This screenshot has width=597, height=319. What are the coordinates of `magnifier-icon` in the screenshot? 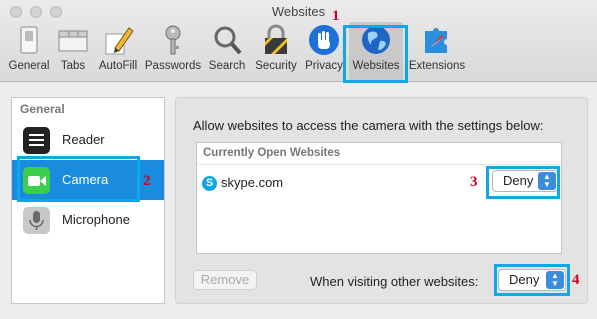 It's located at (227, 40).